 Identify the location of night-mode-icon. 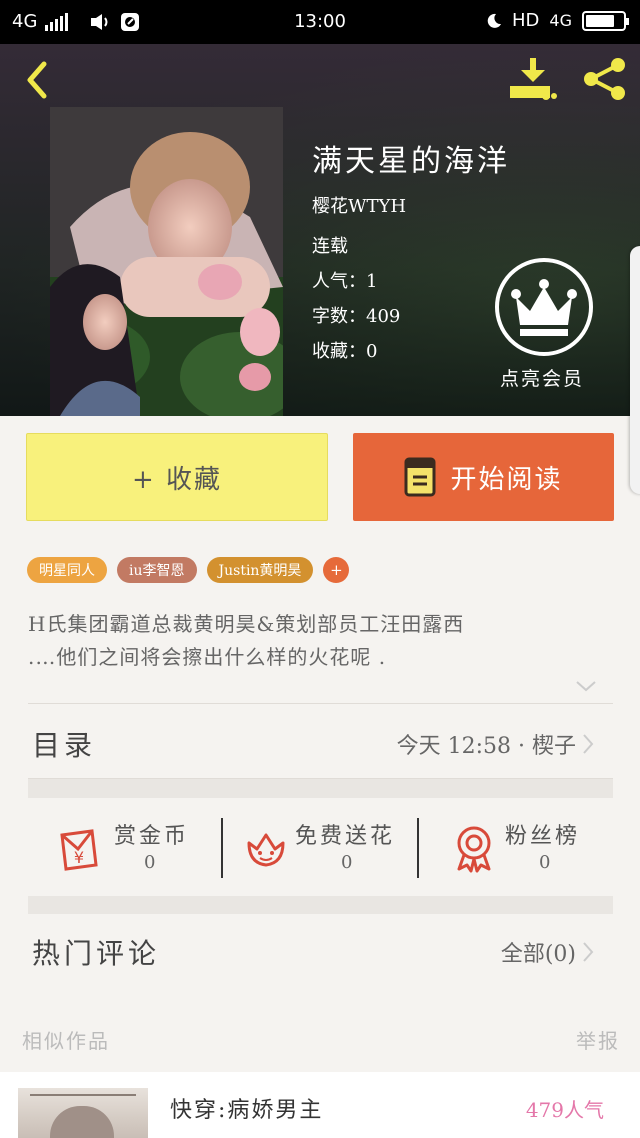
(494, 20).